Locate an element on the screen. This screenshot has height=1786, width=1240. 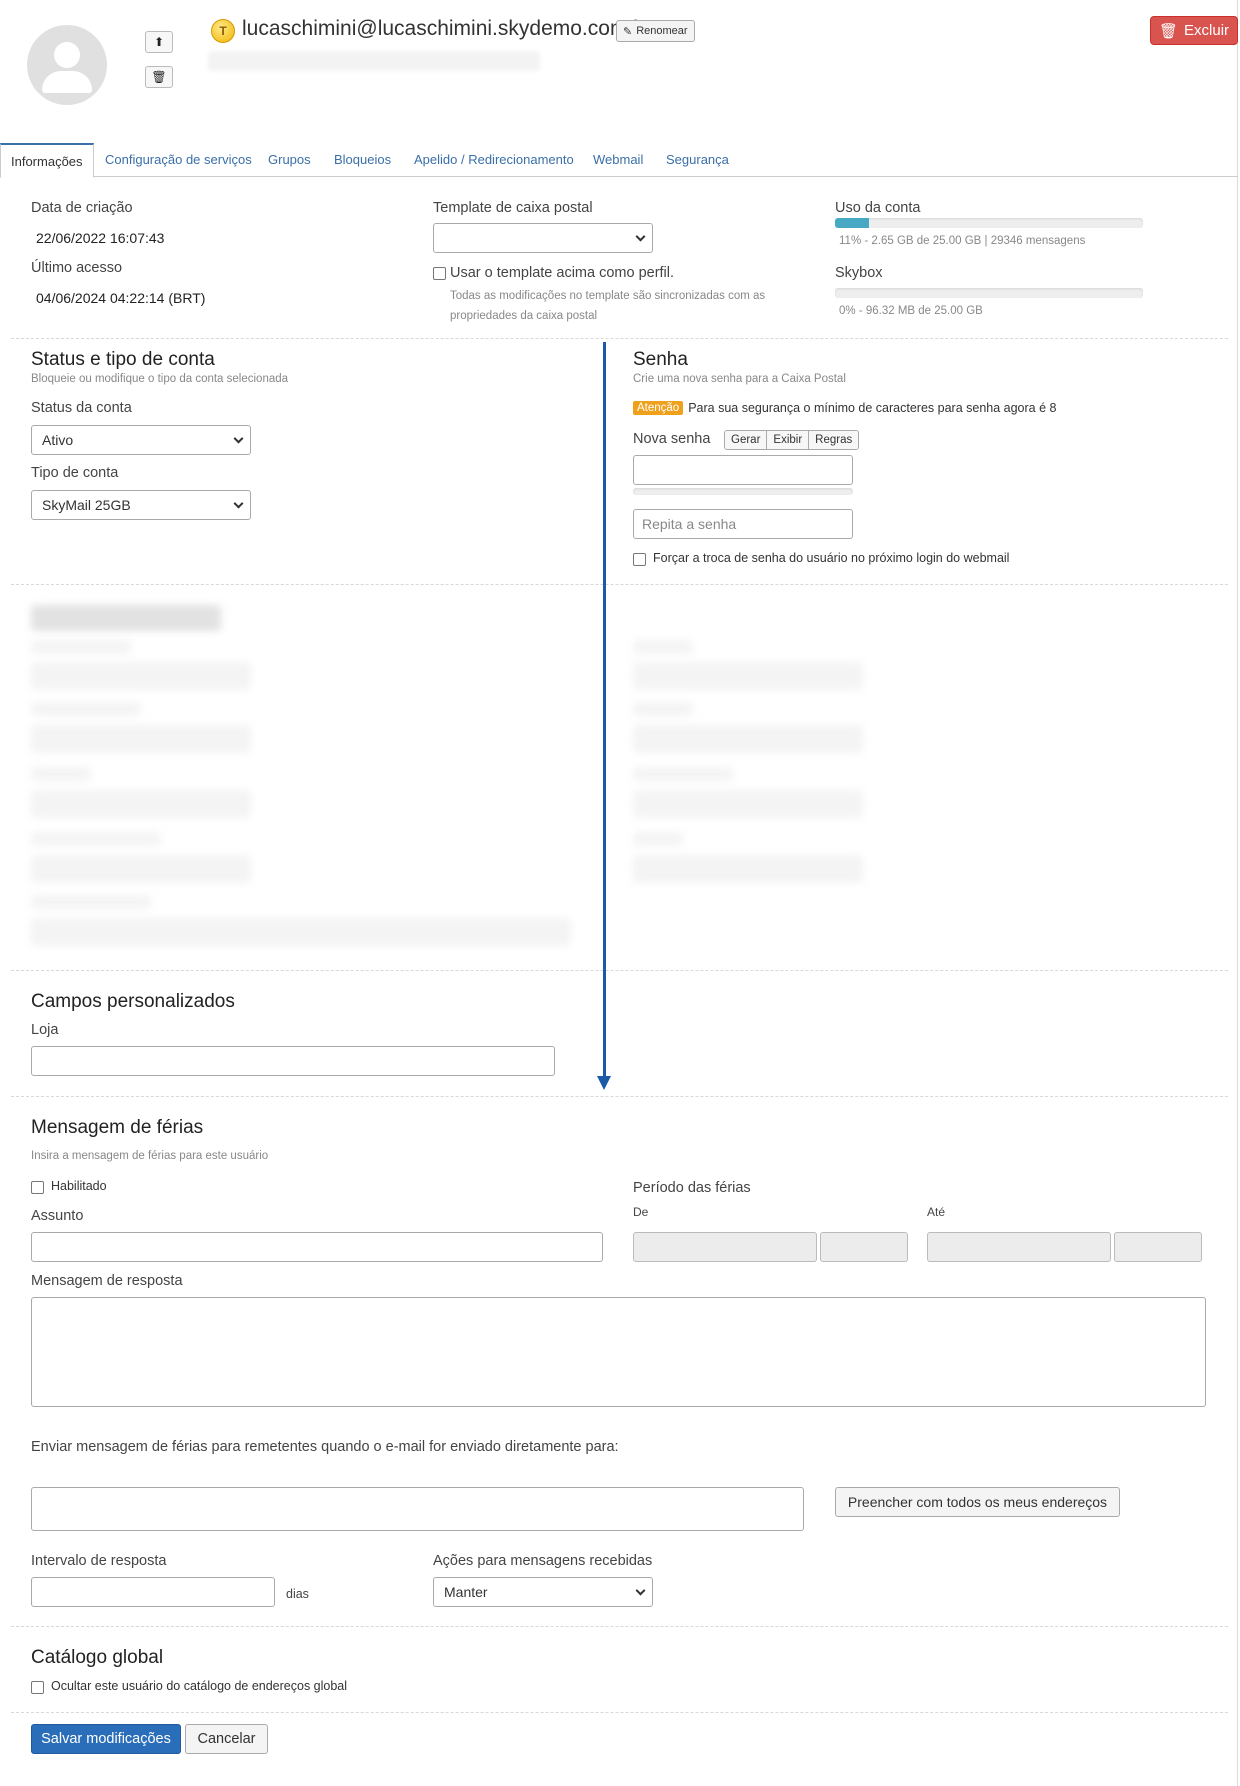
account-email: lucaschimini@lucaschimini.skydemo.com.br is located at coordinates (447, 28).